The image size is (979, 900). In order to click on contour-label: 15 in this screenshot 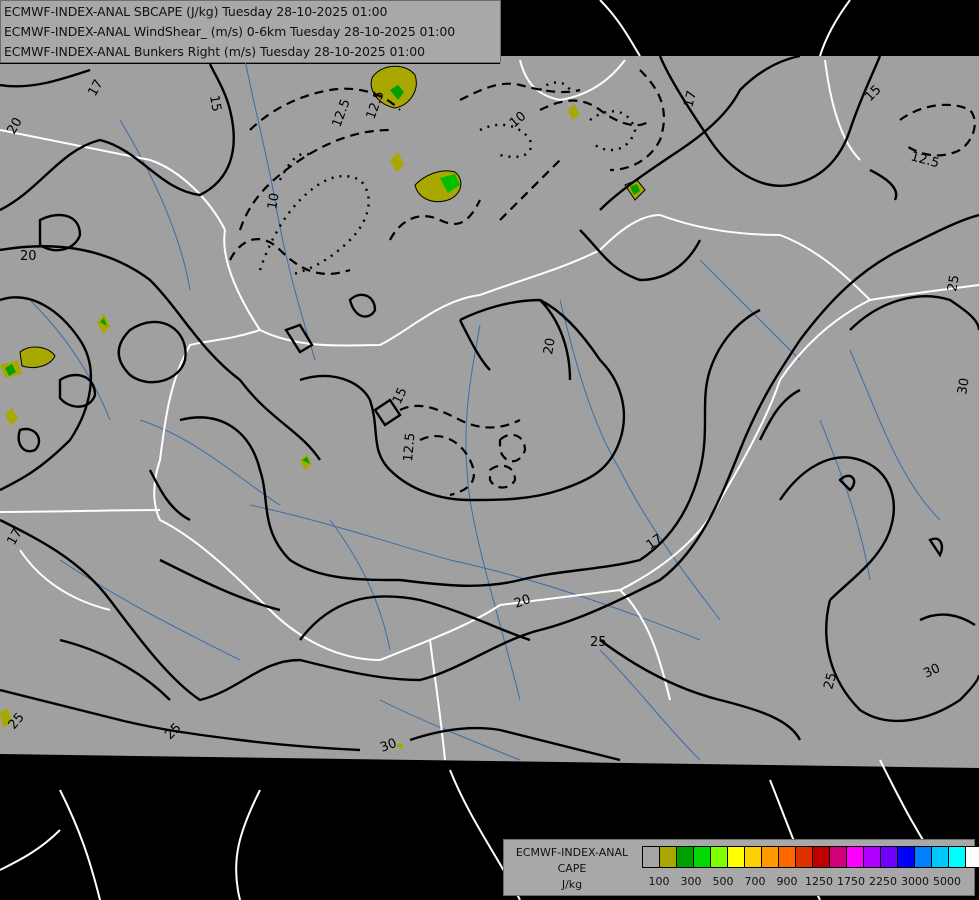, I will do `click(215, 103)`.